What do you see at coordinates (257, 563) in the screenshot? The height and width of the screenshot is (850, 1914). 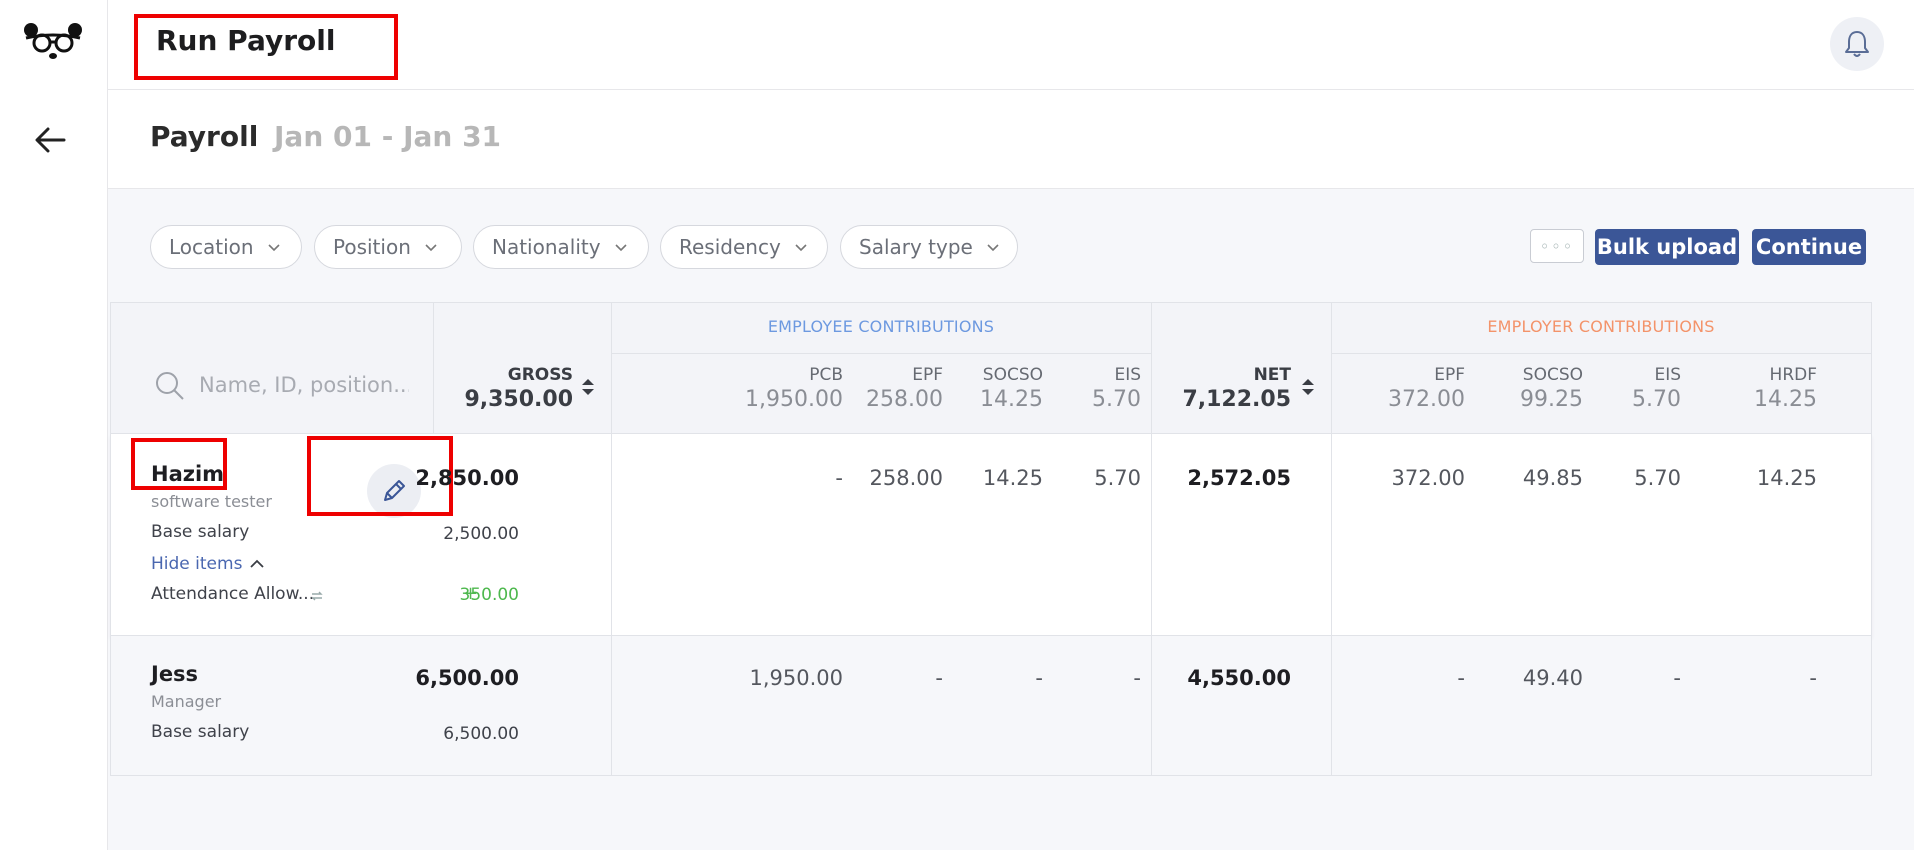 I see `chevron-up-icon` at bounding box center [257, 563].